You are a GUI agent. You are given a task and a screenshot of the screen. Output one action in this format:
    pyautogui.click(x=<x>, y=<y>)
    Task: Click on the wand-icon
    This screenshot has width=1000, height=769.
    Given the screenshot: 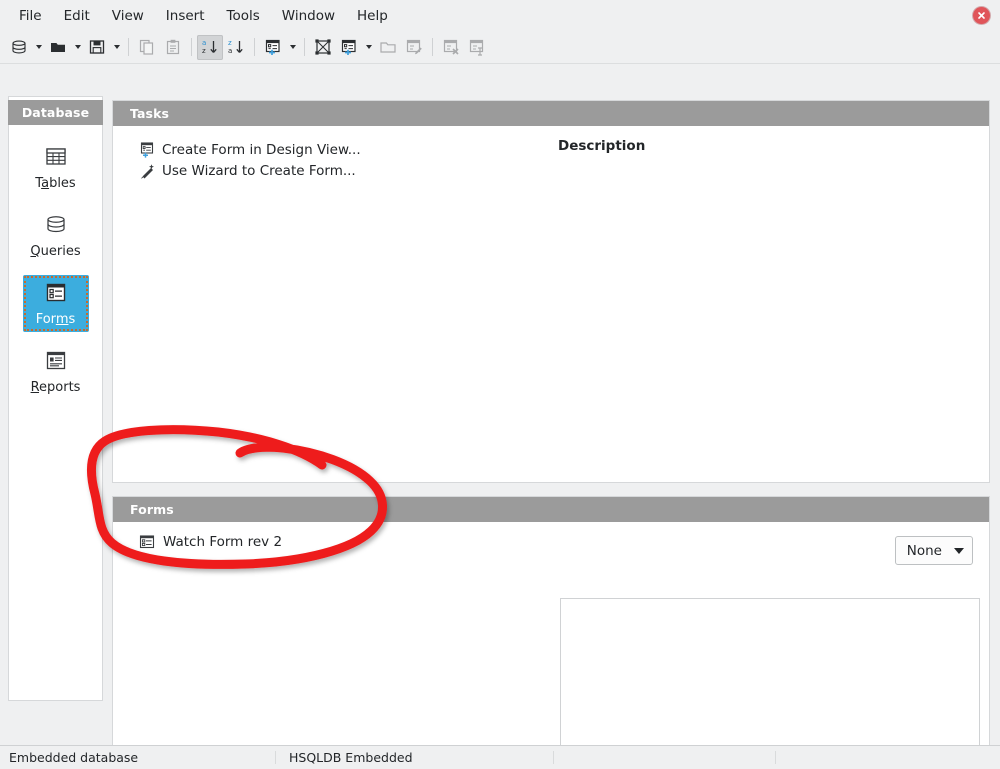 What is the action you would take?
    pyautogui.click(x=148, y=171)
    